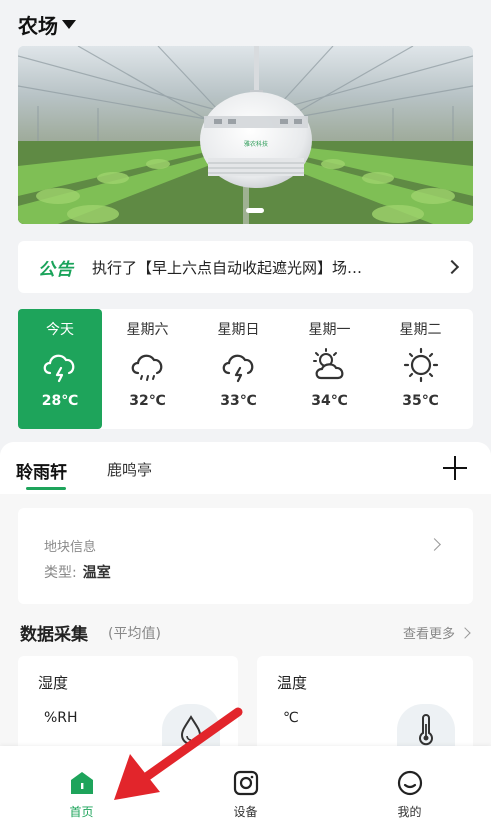  What do you see at coordinates (420, 401) in the screenshot?
I see `weather-temp: 35℃` at bounding box center [420, 401].